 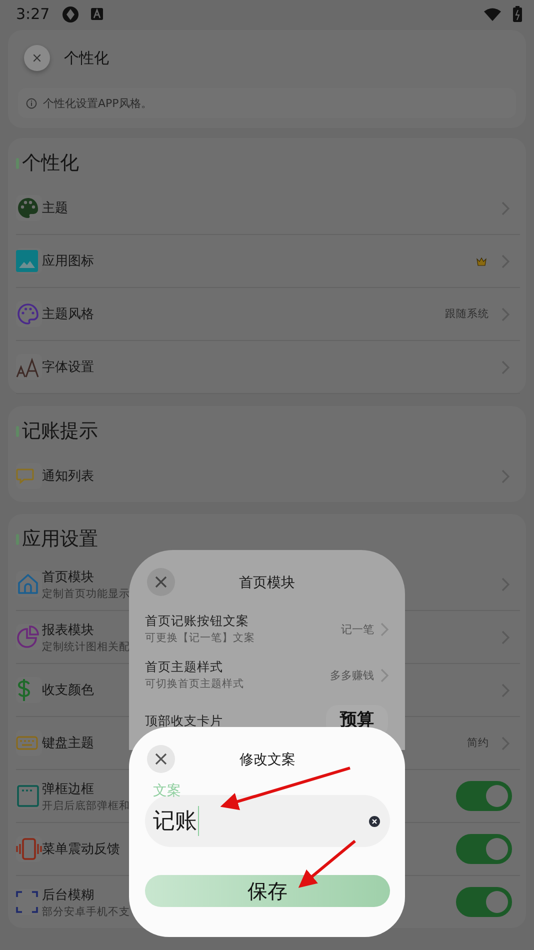 I want to click on setting-label: 弹框边框, so click(x=68, y=789).